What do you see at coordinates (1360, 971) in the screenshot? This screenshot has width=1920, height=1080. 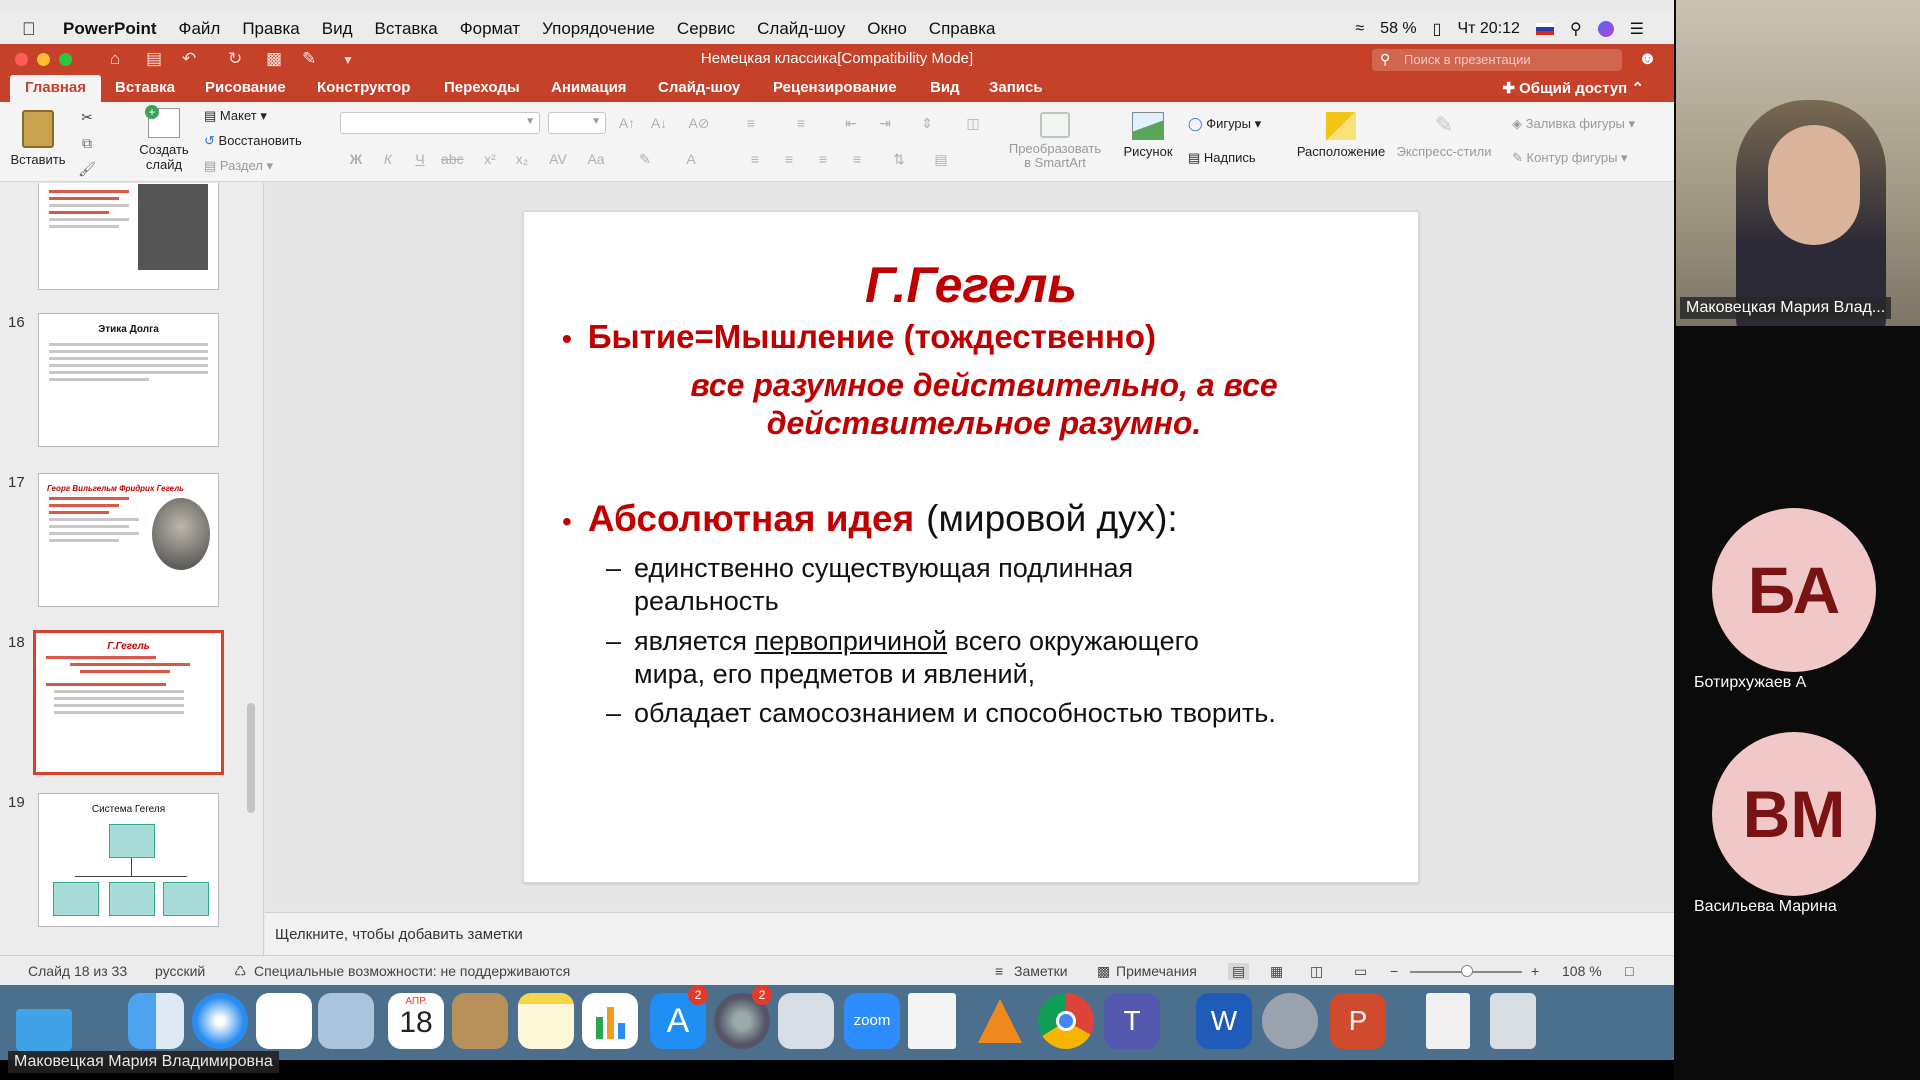 I see `slideshow-view-icon: ▭` at bounding box center [1360, 971].